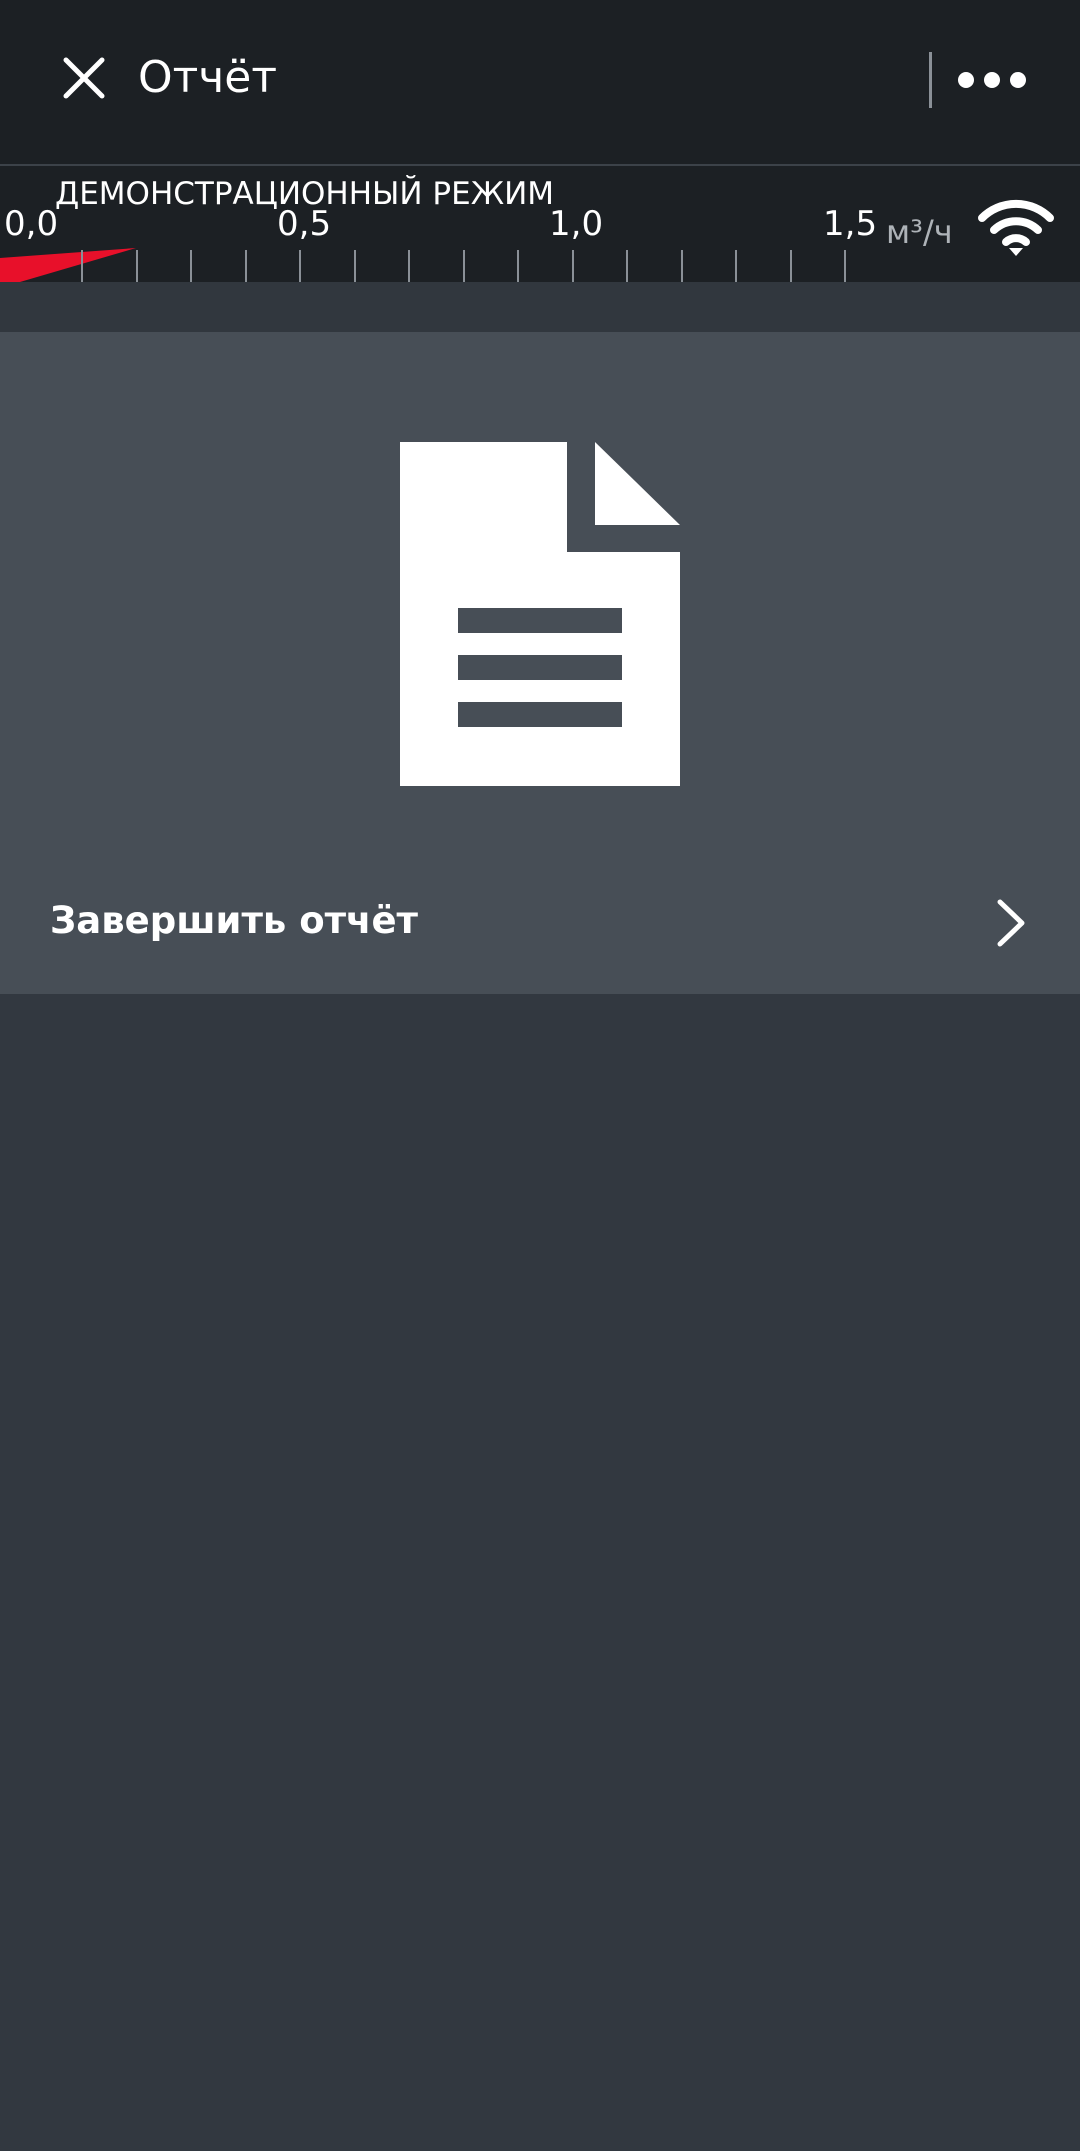  I want to click on more-options-button, so click(992, 80).